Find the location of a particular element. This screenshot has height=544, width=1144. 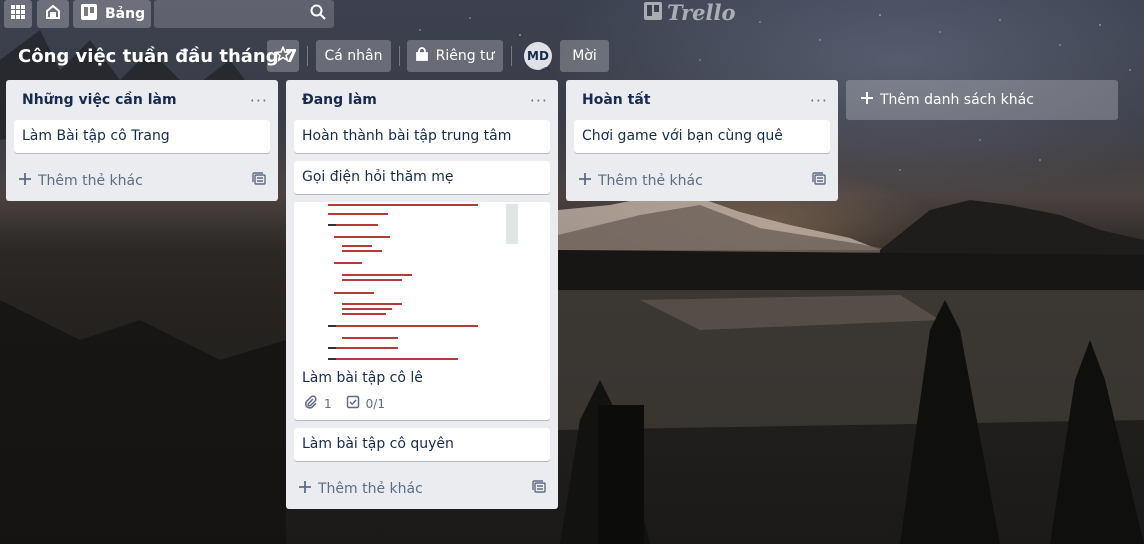

paperclip-icon is located at coordinates (311, 403).